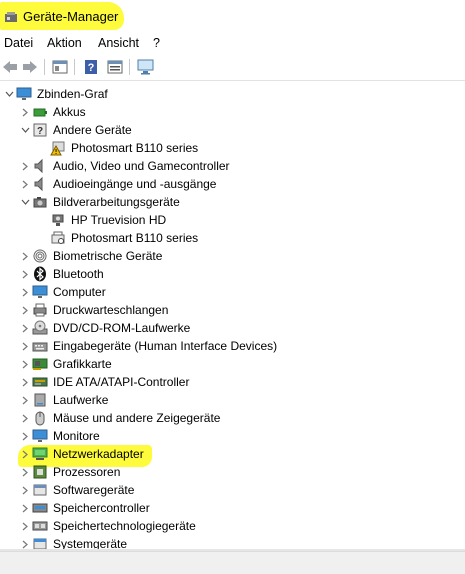  What do you see at coordinates (103, 382) in the screenshot?
I see `tree-item-ide-ata: IDE ATA/ATAPI-Controller` at bounding box center [103, 382].